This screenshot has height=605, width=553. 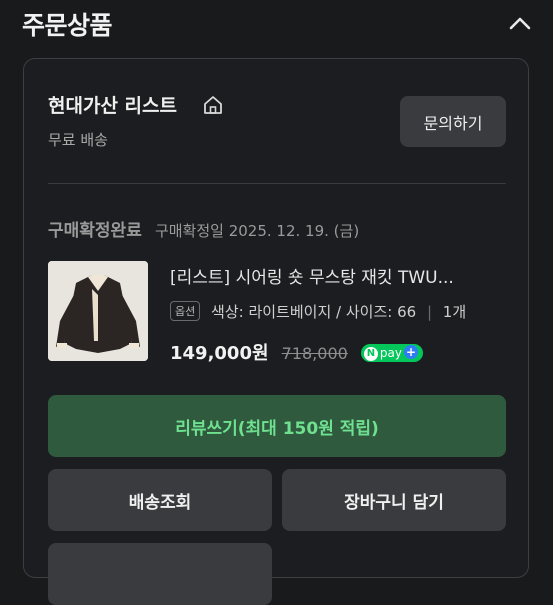 What do you see at coordinates (453, 121) in the screenshot?
I see `inquiry-button: 문의하기` at bounding box center [453, 121].